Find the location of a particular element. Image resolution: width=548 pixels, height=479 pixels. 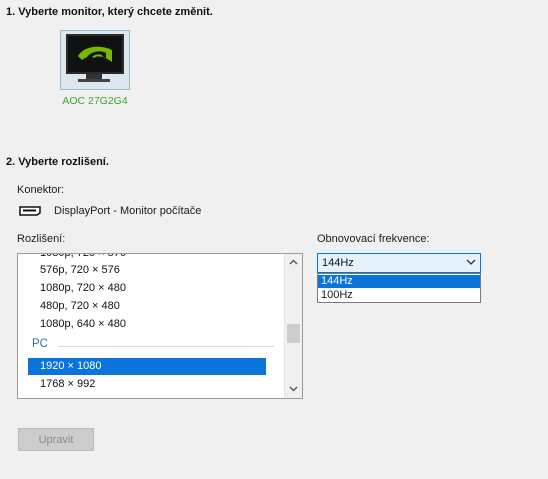

resolution-item: 480p, 720 × 480 is located at coordinates (147, 306).